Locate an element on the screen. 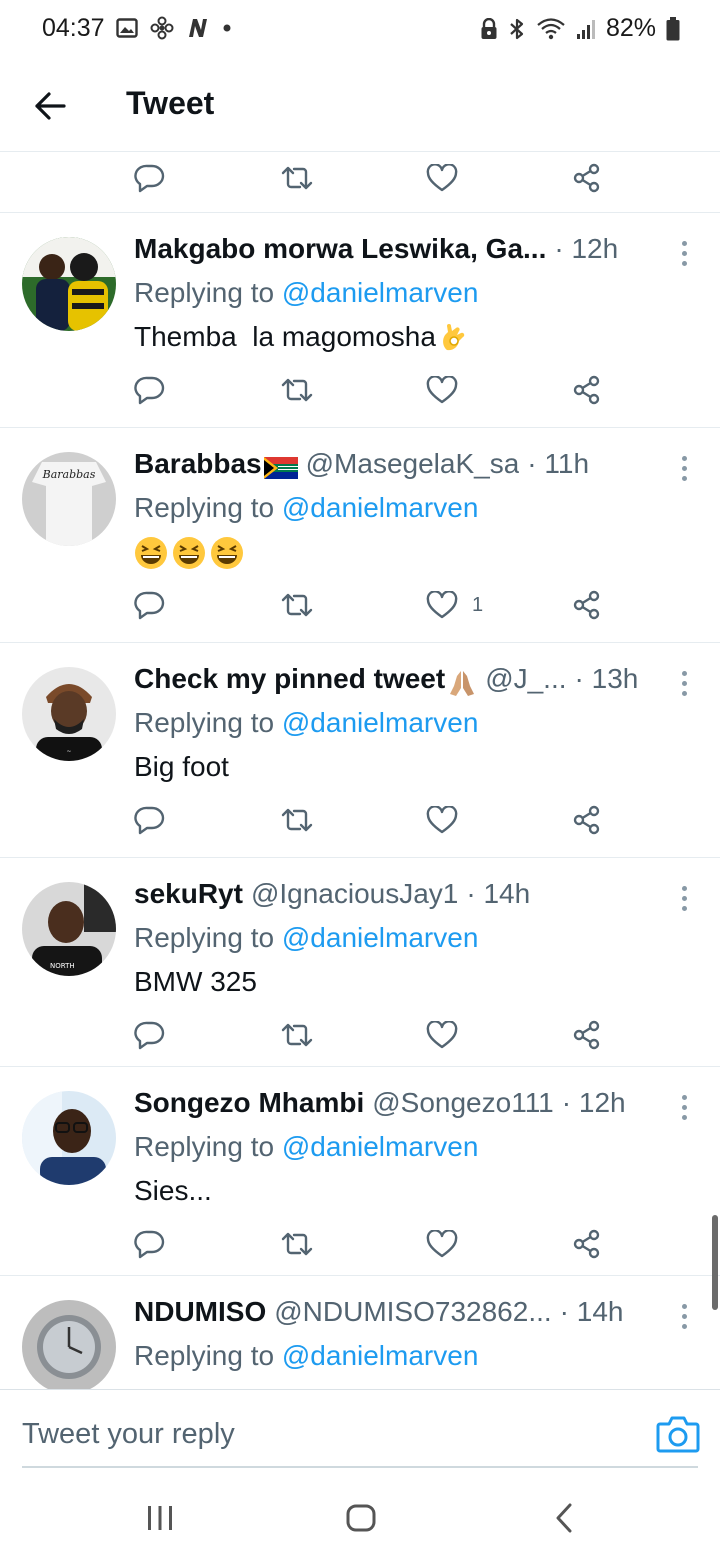 This screenshot has width=720, height=1560. tweet-text is located at coordinates (191, 553).